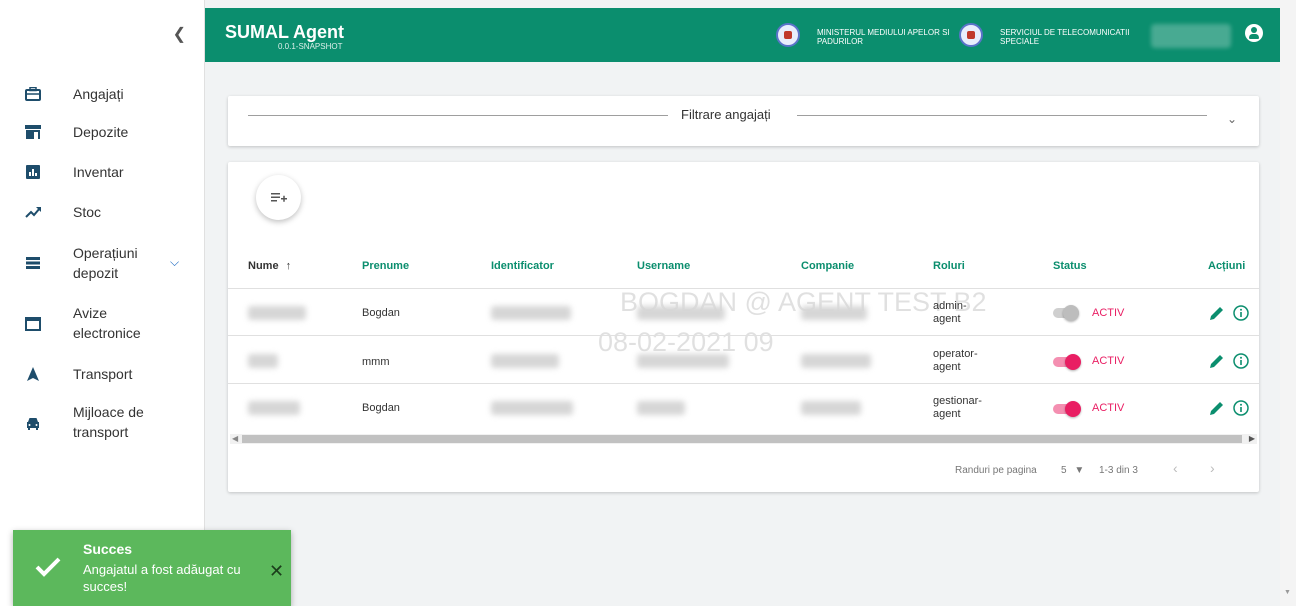 The image size is (1296, 606). I want to click on sidebar-item-label: Depozite, so click(101, 132).